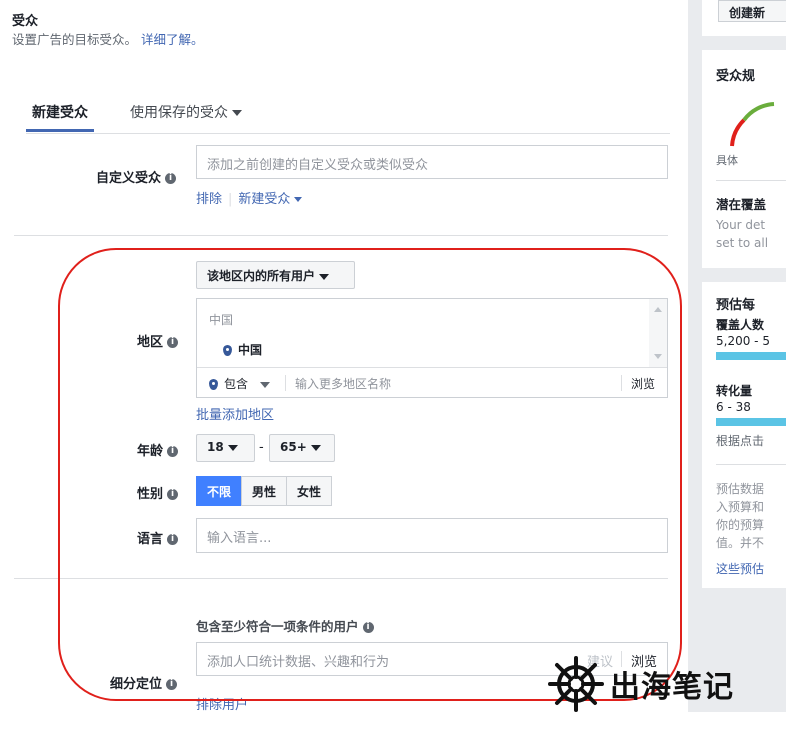  What do you see at coordinates (432, 382) in the screenshot?
I see `location-input-row: 包含 输入更多地区名称 浏览` at bounding box center [432, 382].